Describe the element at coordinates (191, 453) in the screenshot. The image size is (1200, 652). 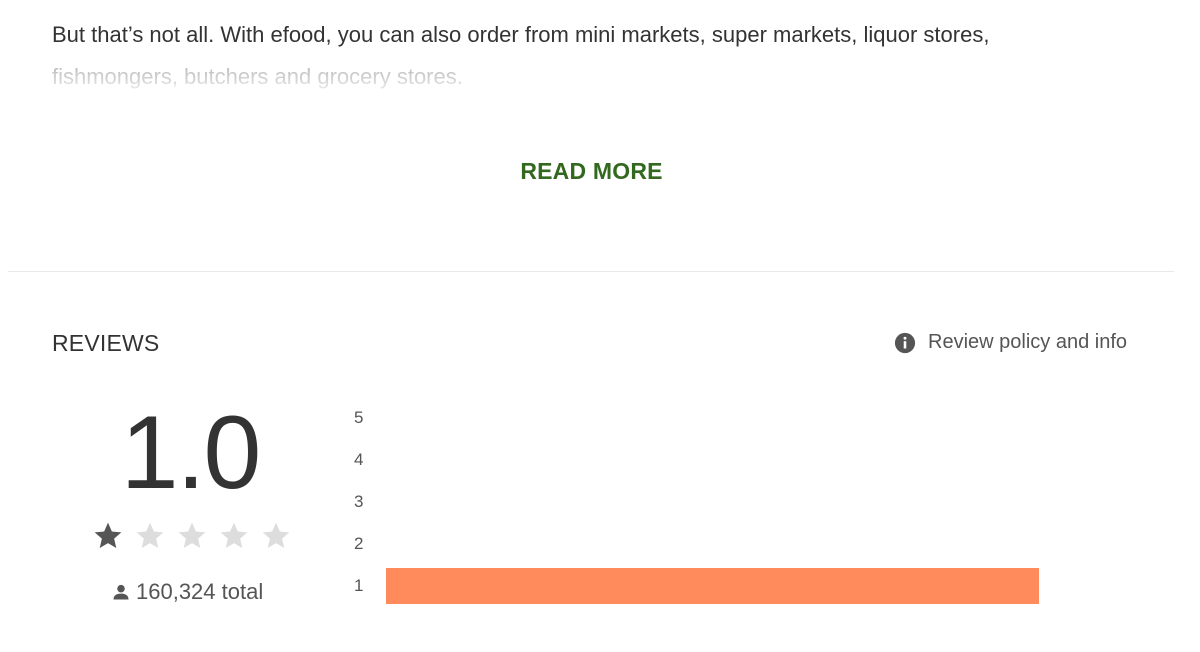
I see `average-rating-score: 1.0` at that location.